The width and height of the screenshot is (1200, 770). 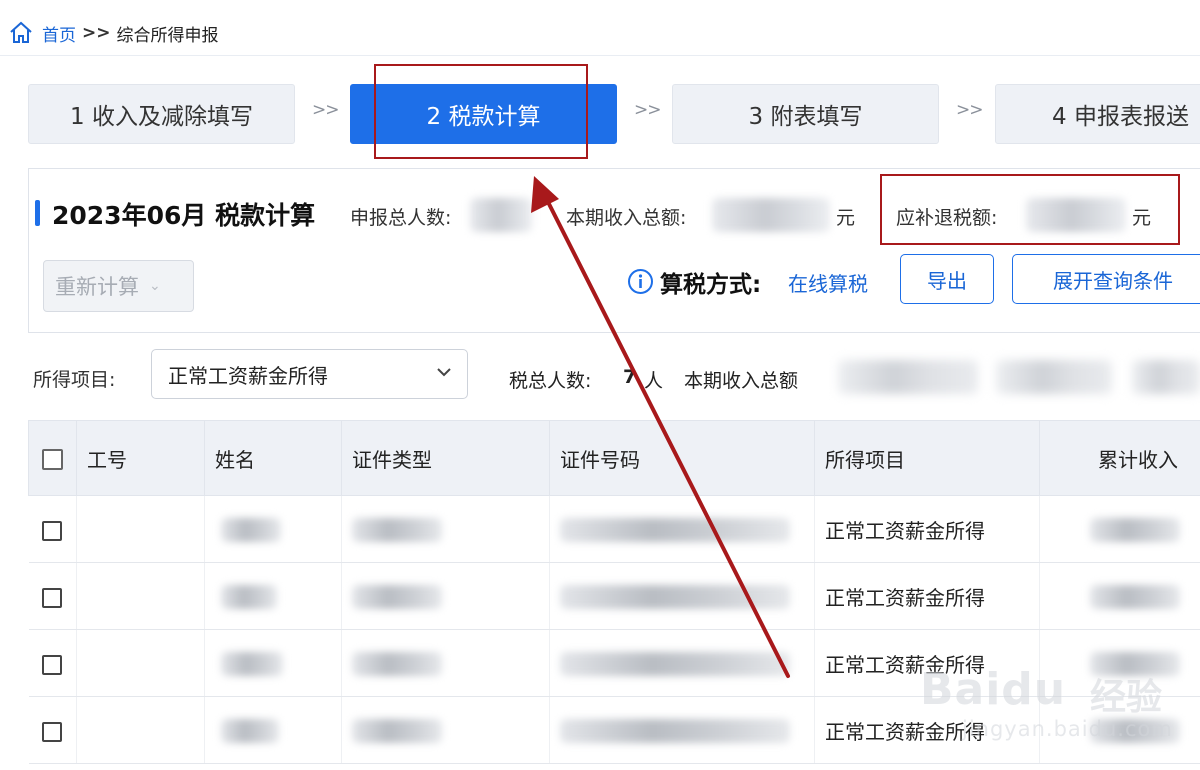 What do you see at coordinates (626, 218) in the screenshot?
I see `income-total-label: 本期收入总额:` at bounding box center [626, 218].